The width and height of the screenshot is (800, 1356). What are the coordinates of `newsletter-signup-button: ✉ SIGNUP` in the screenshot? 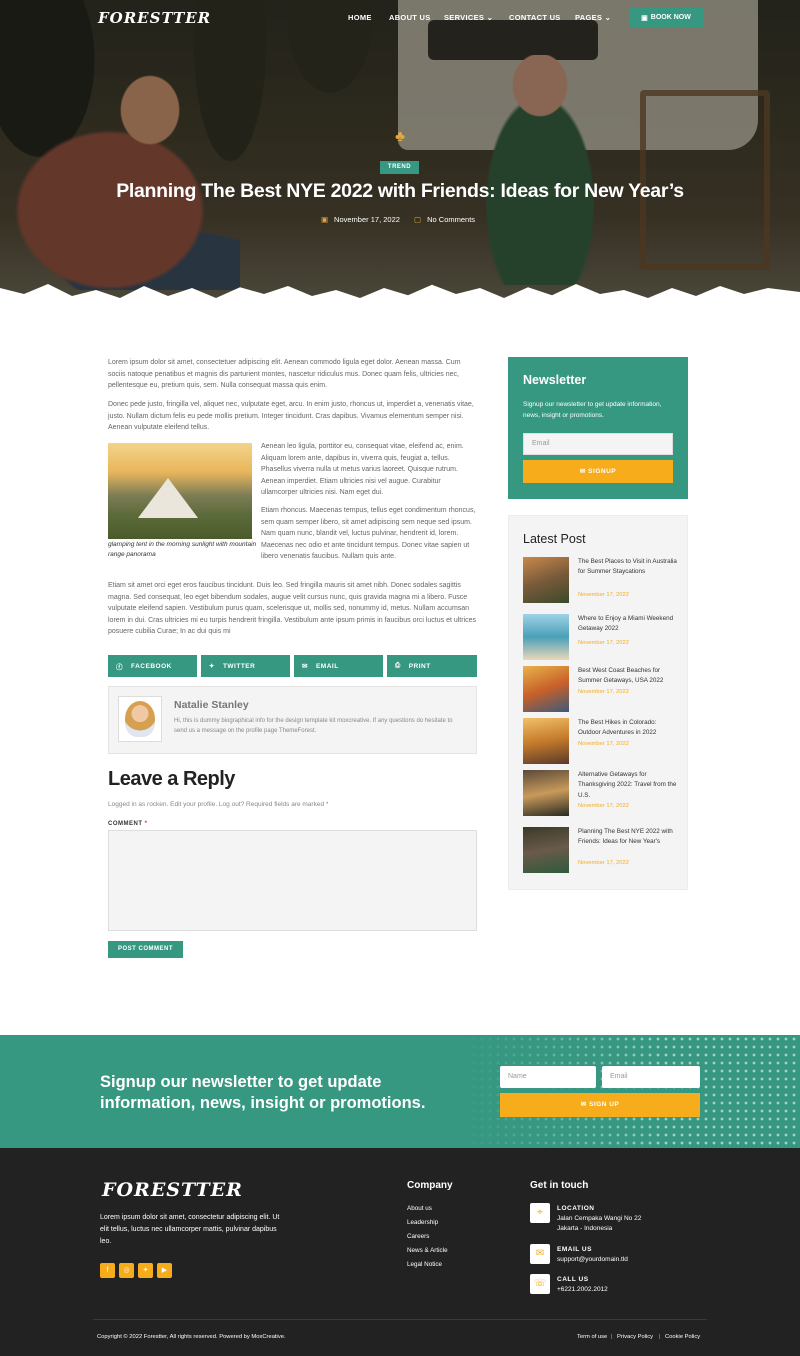 It's located at (598, 471).